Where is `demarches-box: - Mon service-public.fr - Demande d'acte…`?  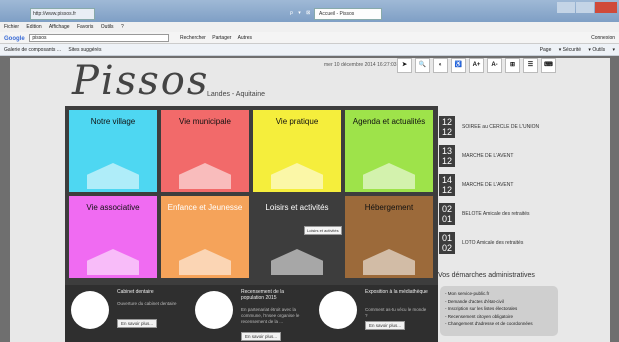
demarches-box: - Mon service-public.fr - Demande d'acte… is located at coordinates (499, 311).